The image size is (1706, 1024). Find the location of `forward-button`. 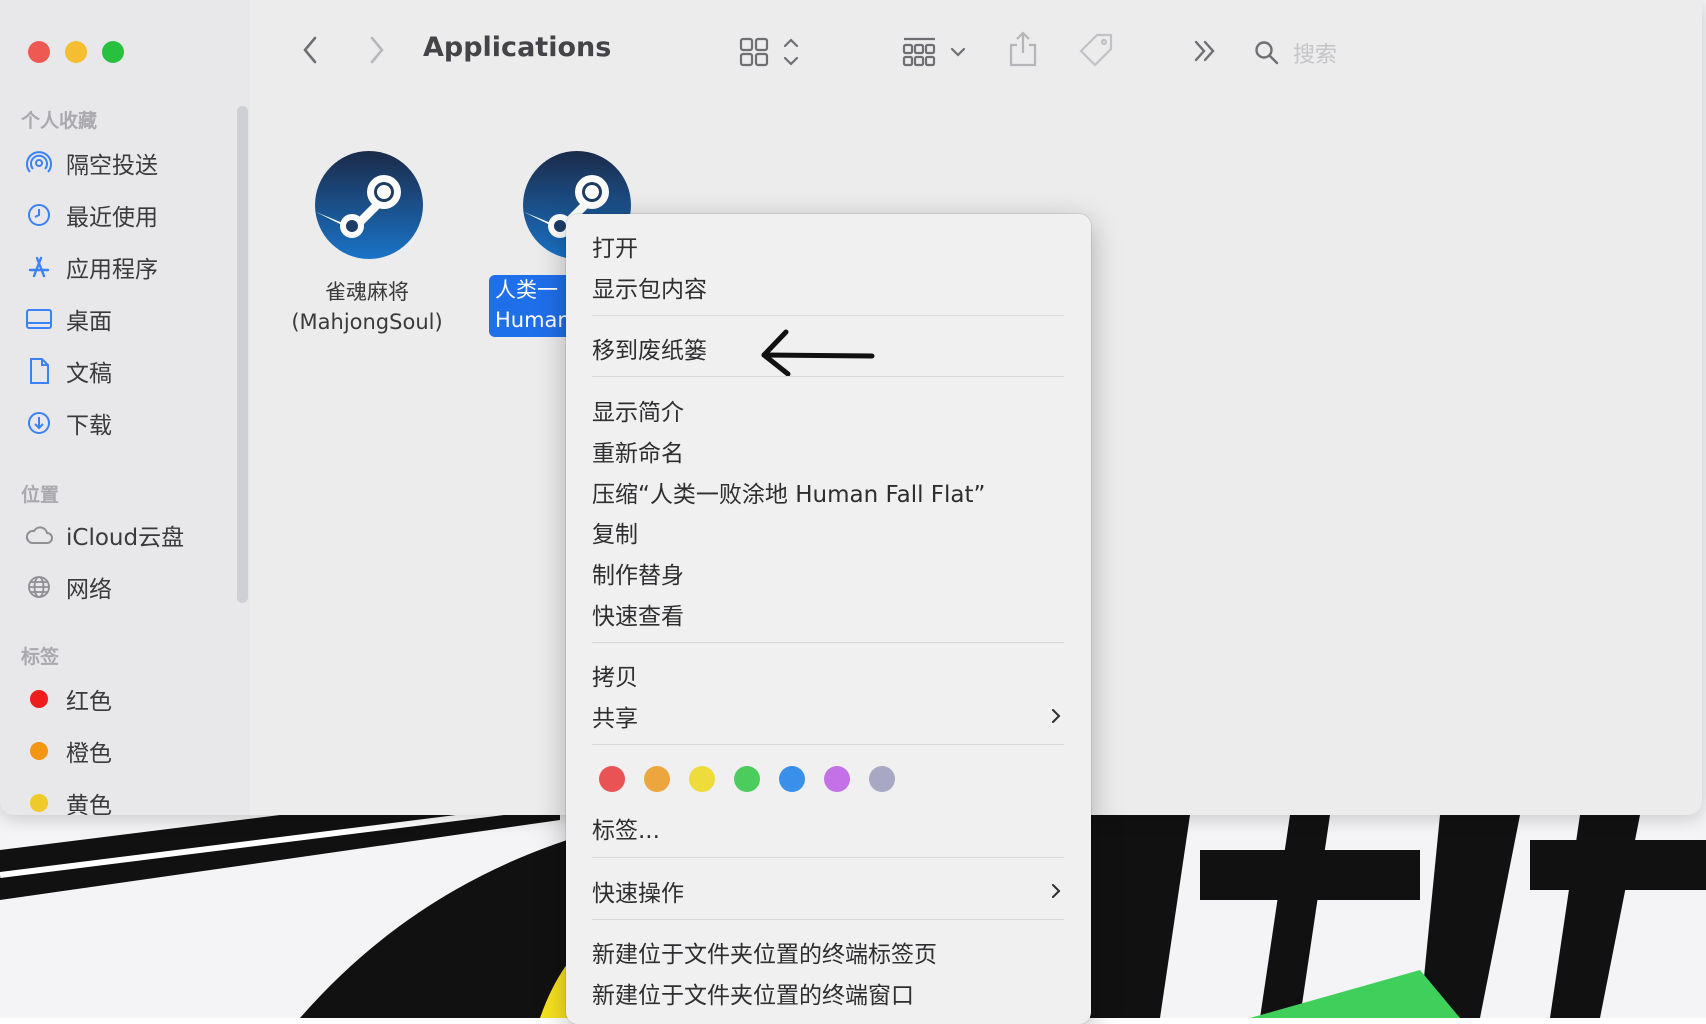

forward-button is located at coordinates (377, 52).